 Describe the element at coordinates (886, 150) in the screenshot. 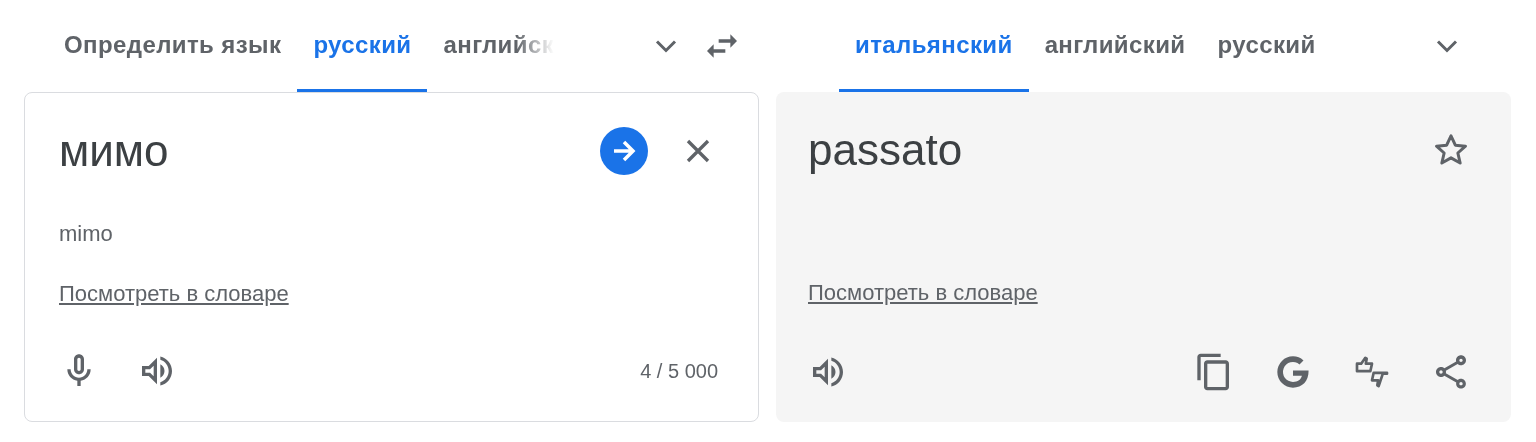

I see `translation-text: passato` at that location.